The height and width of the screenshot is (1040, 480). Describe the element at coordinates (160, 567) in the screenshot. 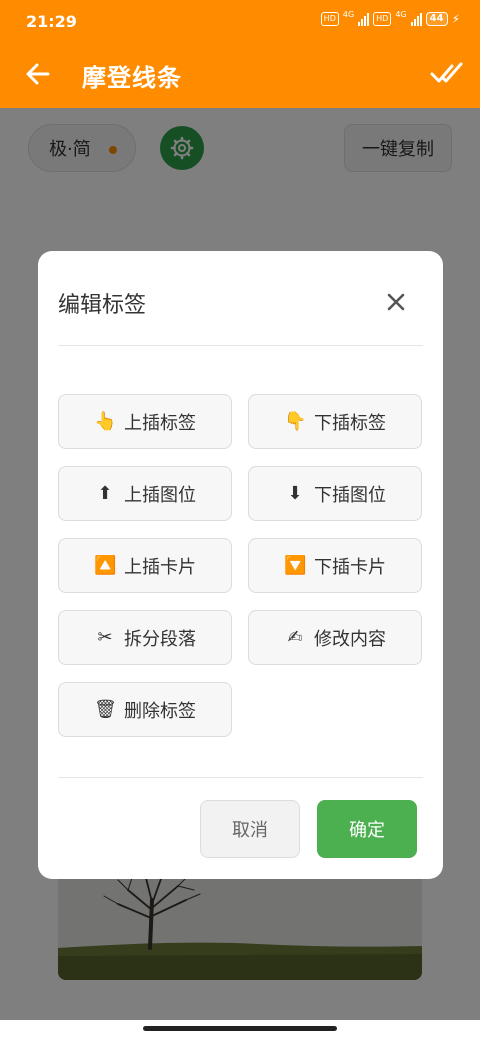

I see `action-label: 上插卡片` at that location.